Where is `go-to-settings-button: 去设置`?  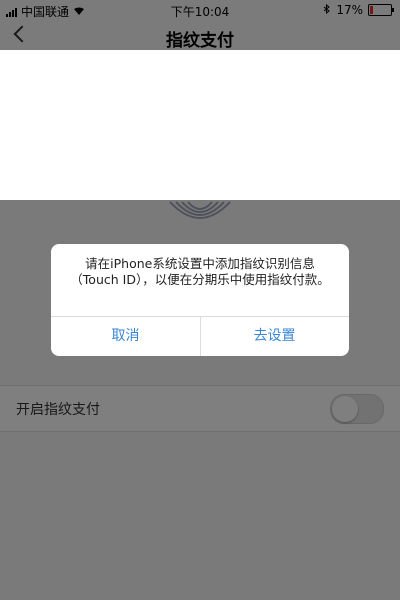
go-to-settings-button: 去设置 is located at coordinates (274, 336).